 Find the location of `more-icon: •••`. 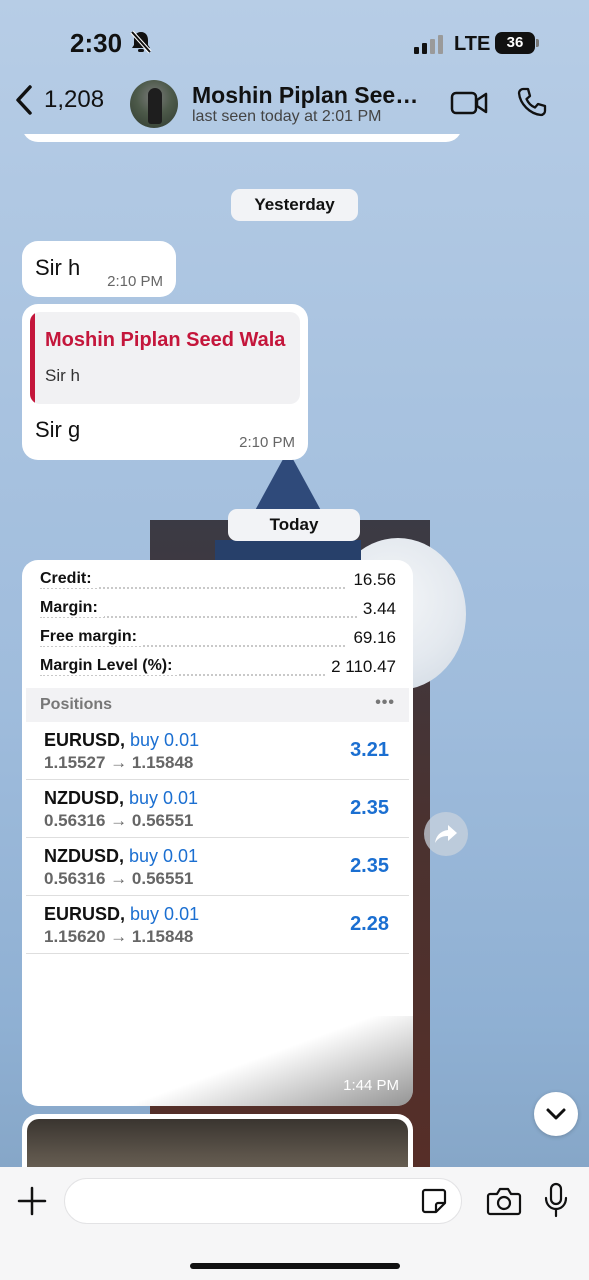

more-icon: ••• is located at coordinates (385, 702).